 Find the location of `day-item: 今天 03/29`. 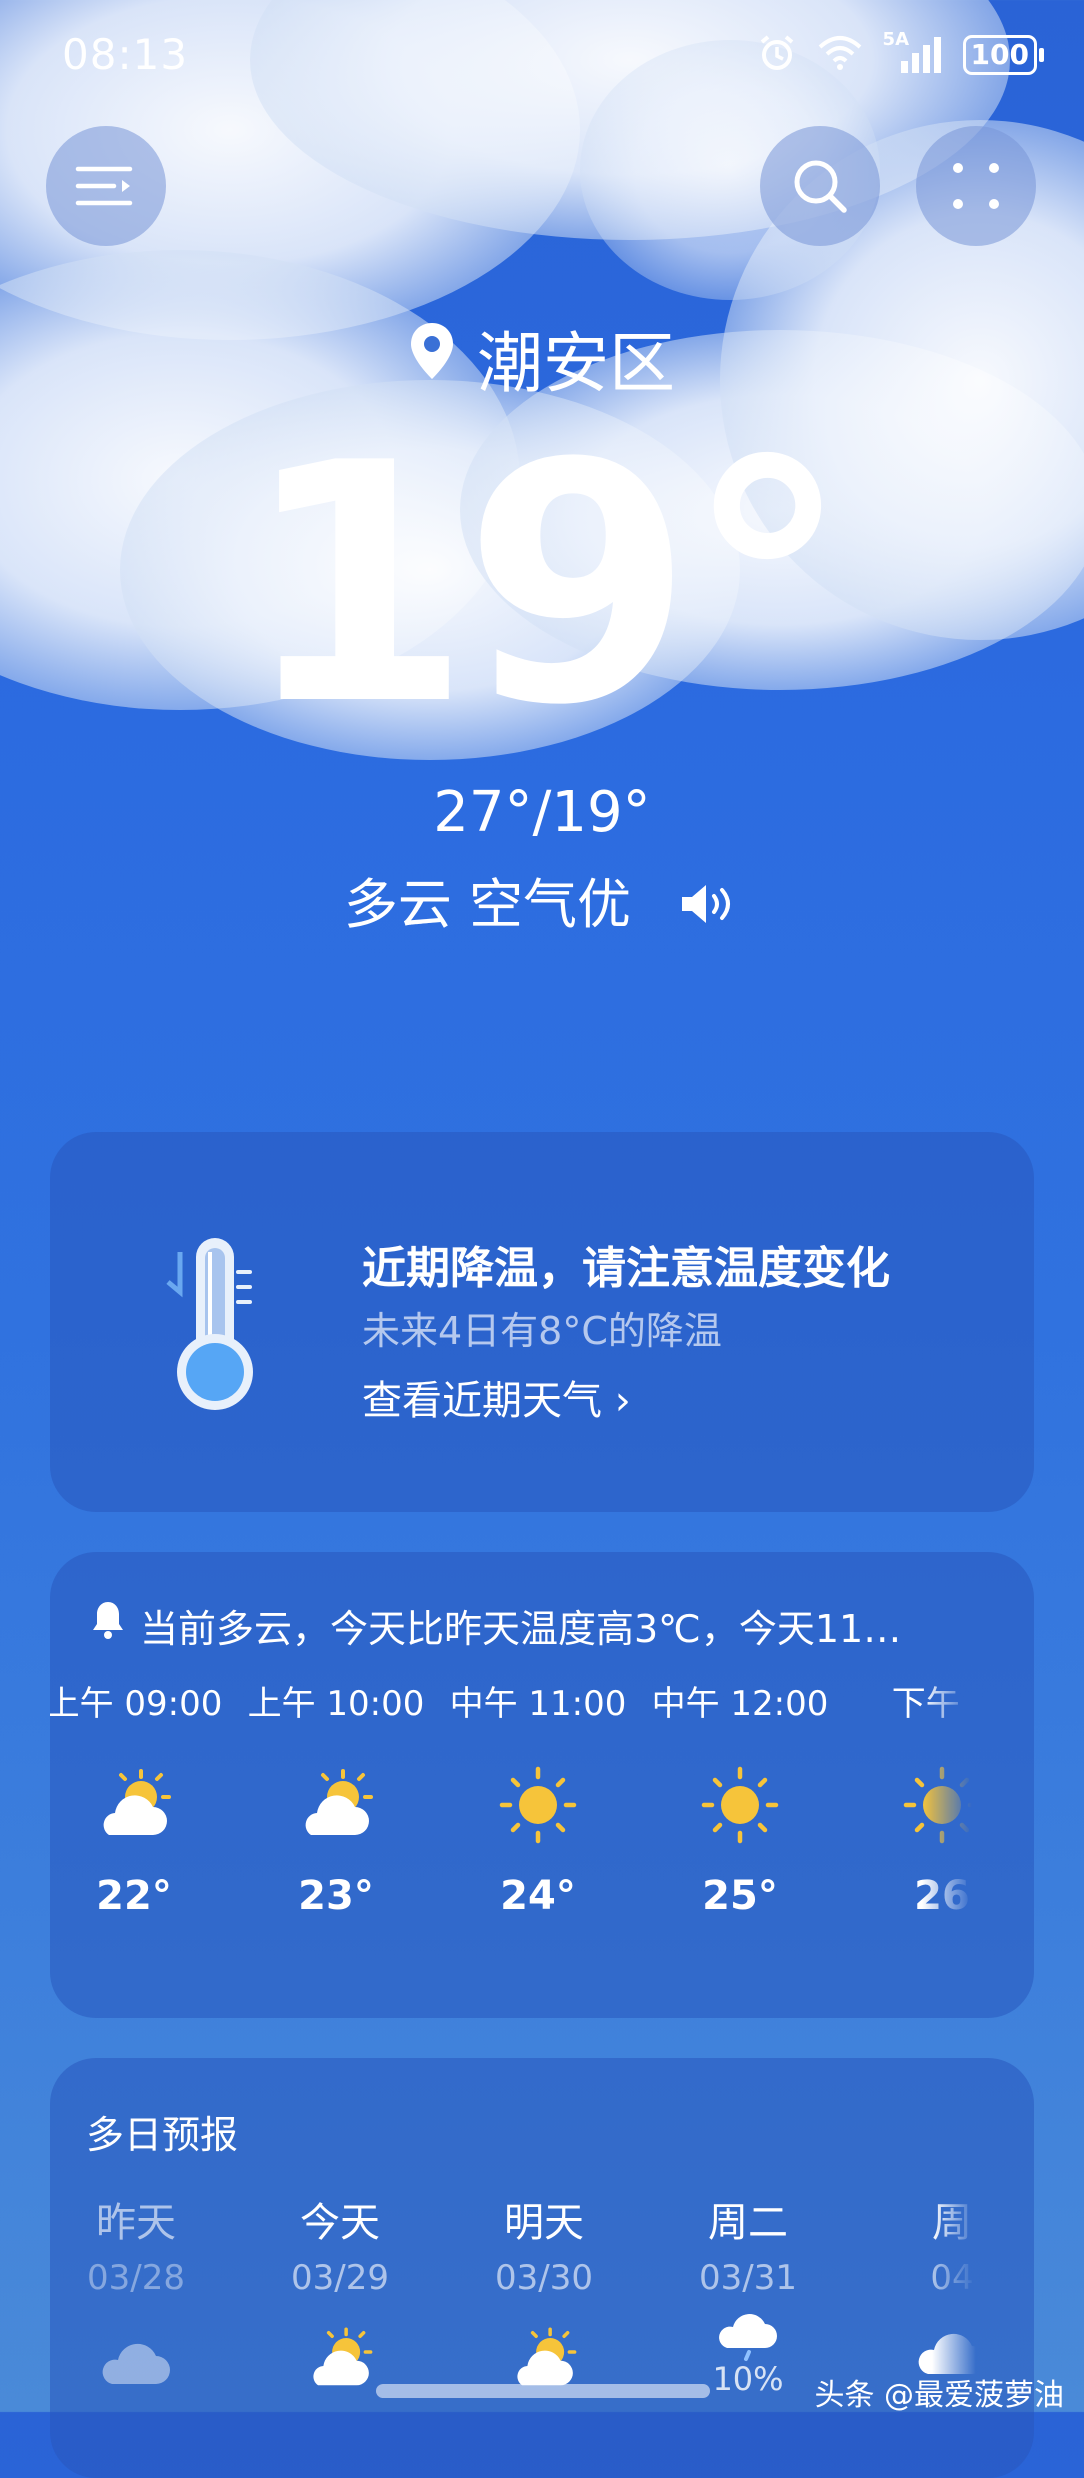

day-item: 今天 03/29 is located at coordinates (340, 2294).